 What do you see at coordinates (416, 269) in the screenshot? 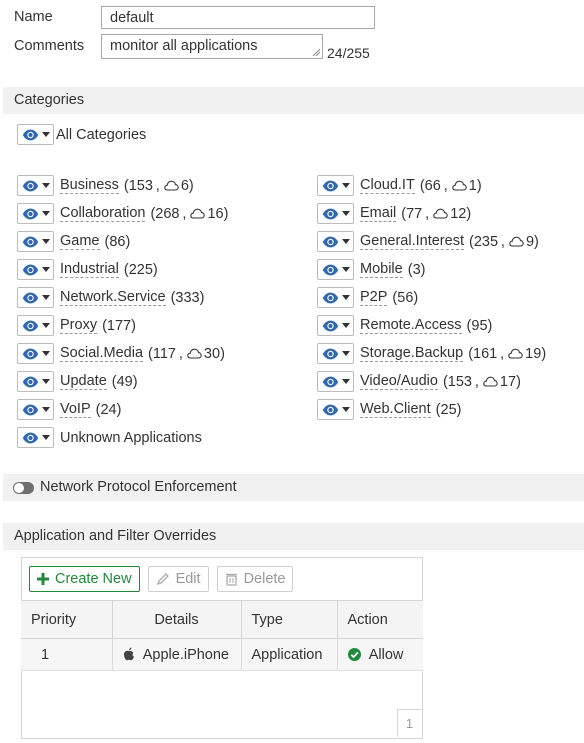
I see `category-count: (3)` at bounding box center [416, 269].